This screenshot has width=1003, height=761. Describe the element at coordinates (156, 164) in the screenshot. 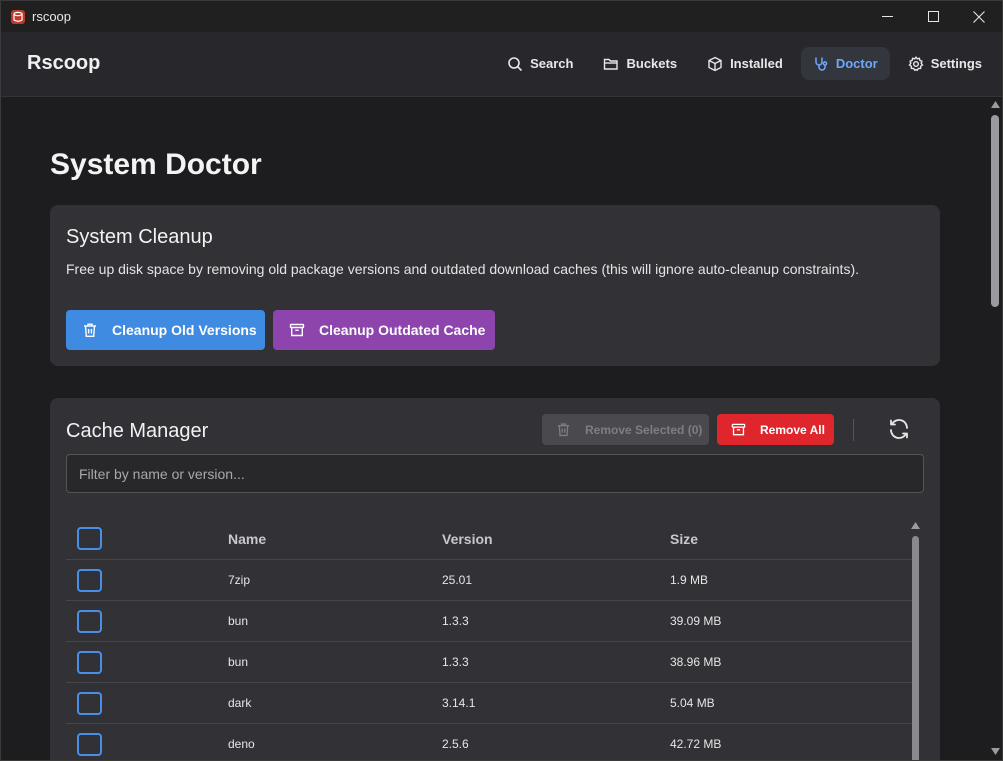

I see `page-title: System Doctor` at that location.